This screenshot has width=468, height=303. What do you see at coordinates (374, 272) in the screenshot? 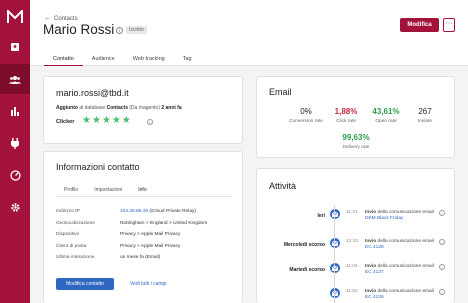
I see `campaign-link: EC 4127` at bounding box center [374, 272].